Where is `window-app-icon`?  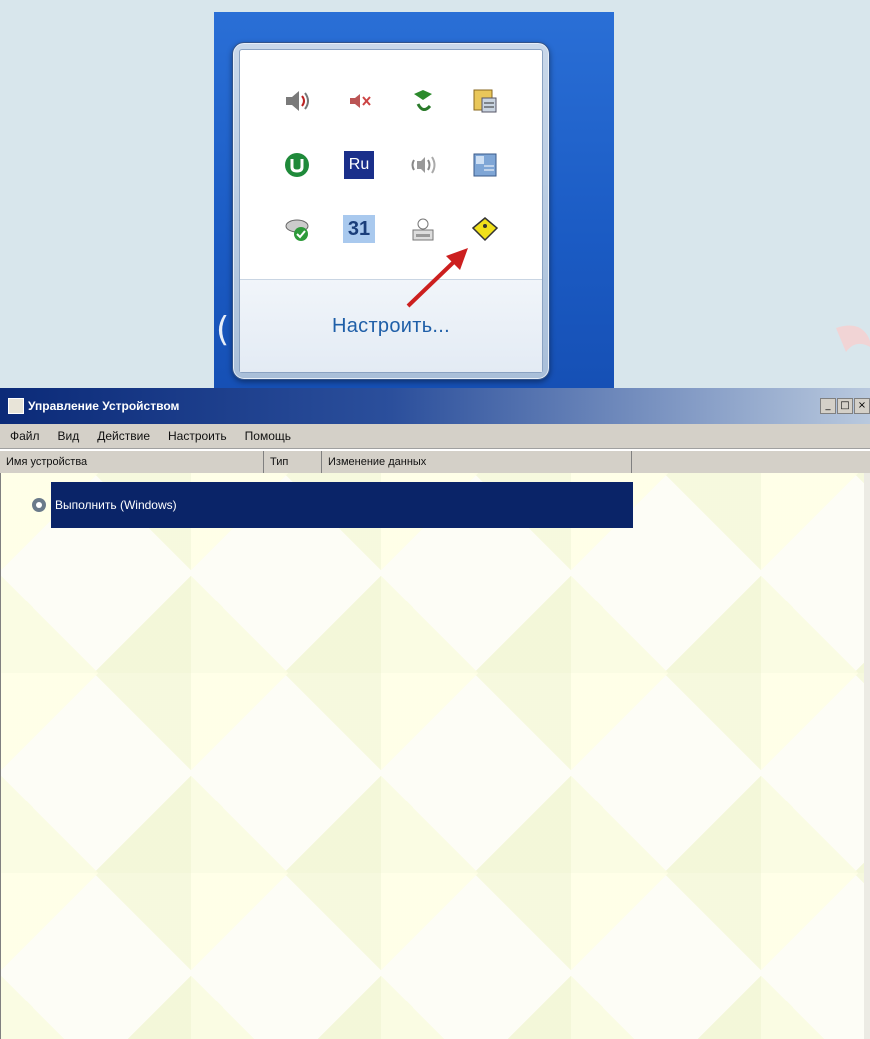 window-app-icon is located at coordinates (16, 406).